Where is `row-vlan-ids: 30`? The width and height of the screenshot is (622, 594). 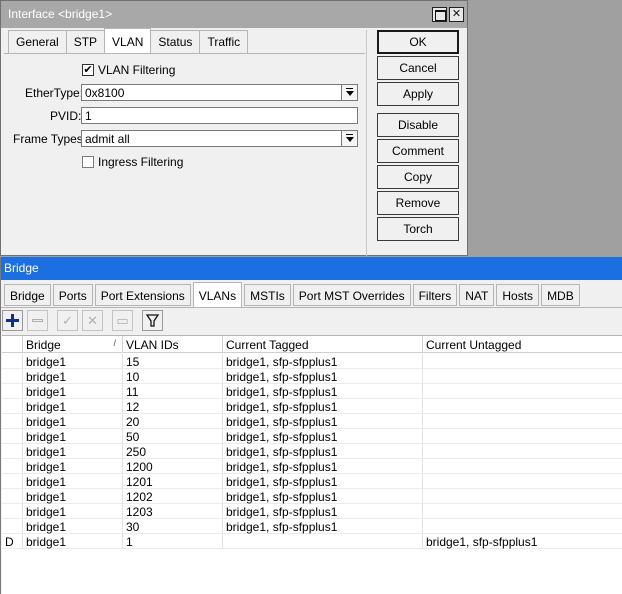 row-vlan-ids: 30 is located at coordinates (173, 526).